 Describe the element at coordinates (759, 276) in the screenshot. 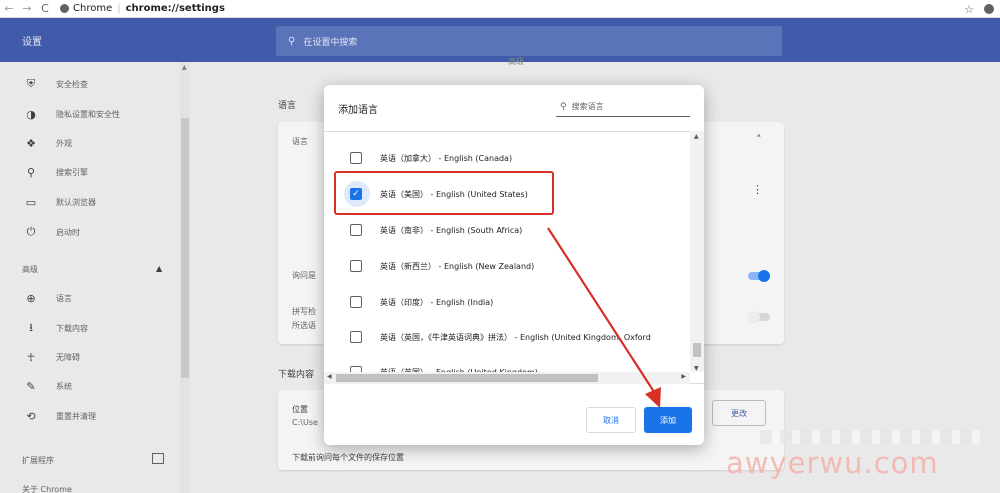

I see `translate-toggle` at that location.